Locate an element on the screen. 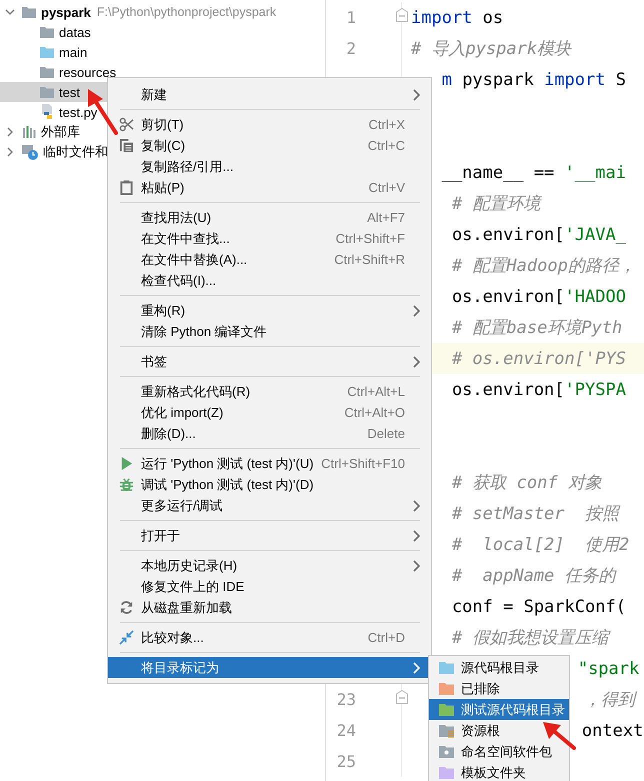 This screenshot has height=781, width=644. code-line: # os.environ['PYS is located at coordinates (539, 358).